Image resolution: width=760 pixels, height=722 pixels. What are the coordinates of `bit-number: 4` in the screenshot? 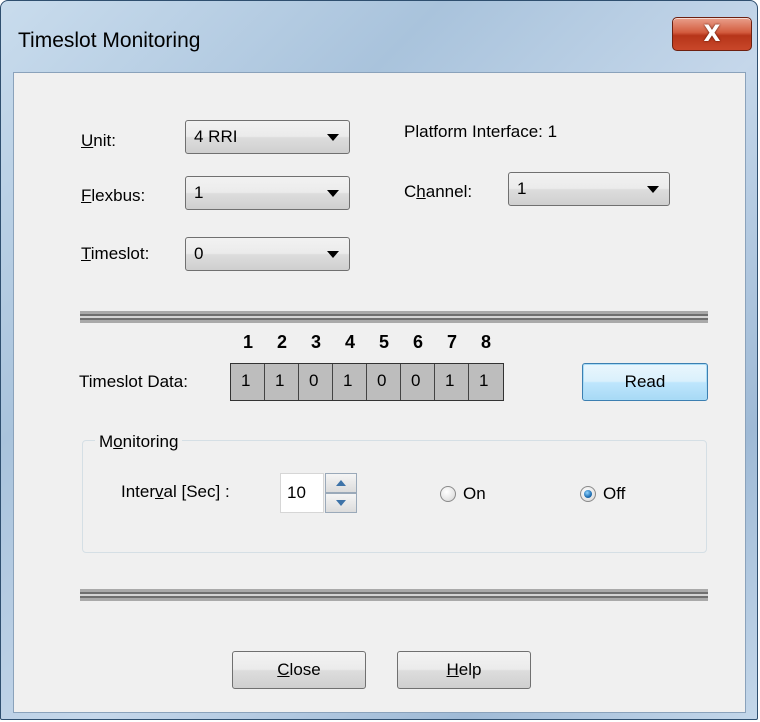 It's located at (349, 342).